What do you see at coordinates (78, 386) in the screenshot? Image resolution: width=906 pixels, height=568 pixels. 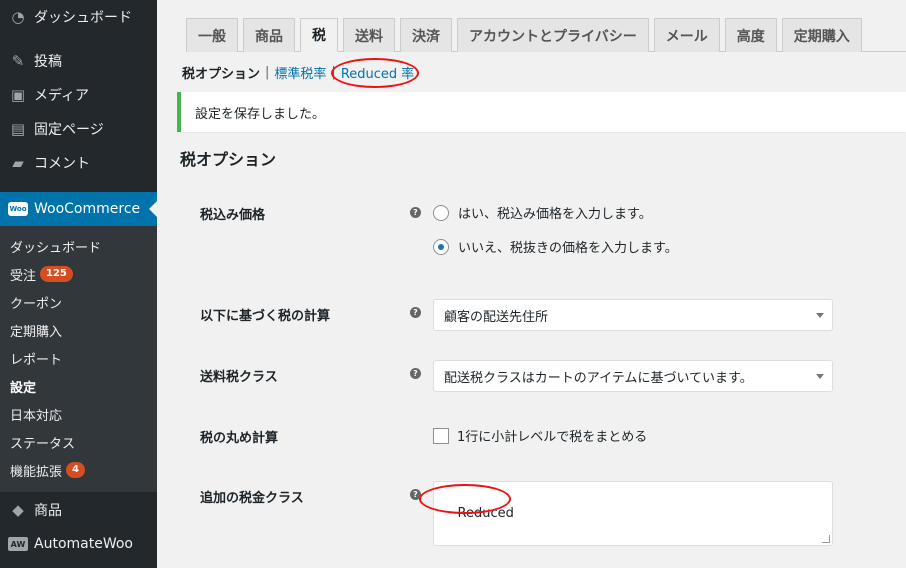 I see `submenu-settings: 設定` at bounding box center [78, 386].